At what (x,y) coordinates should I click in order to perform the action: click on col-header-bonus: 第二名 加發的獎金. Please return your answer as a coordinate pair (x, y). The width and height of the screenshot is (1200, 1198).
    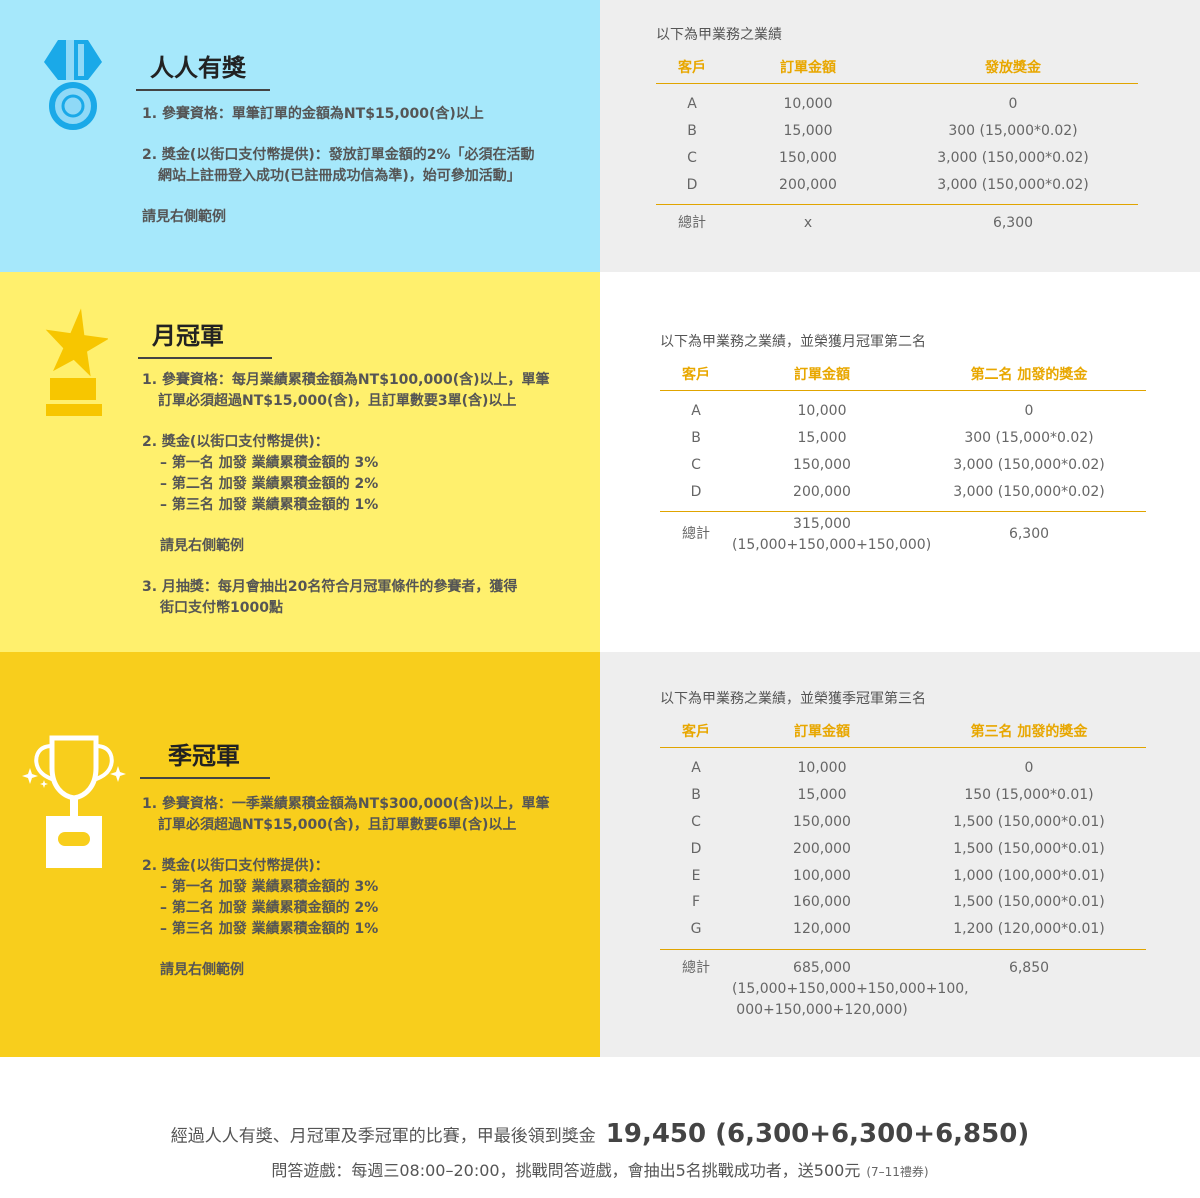
    Looking at the image, I should click on (1029, 375).